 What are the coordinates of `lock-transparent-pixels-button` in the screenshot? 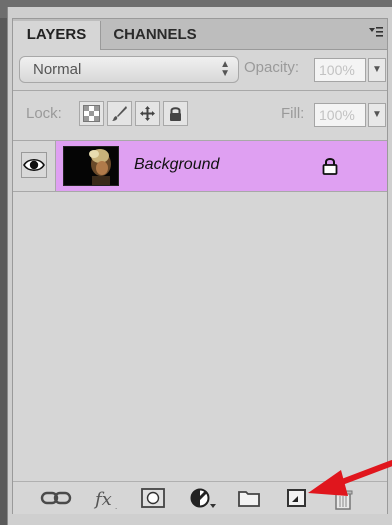 It's located at (91, 113).